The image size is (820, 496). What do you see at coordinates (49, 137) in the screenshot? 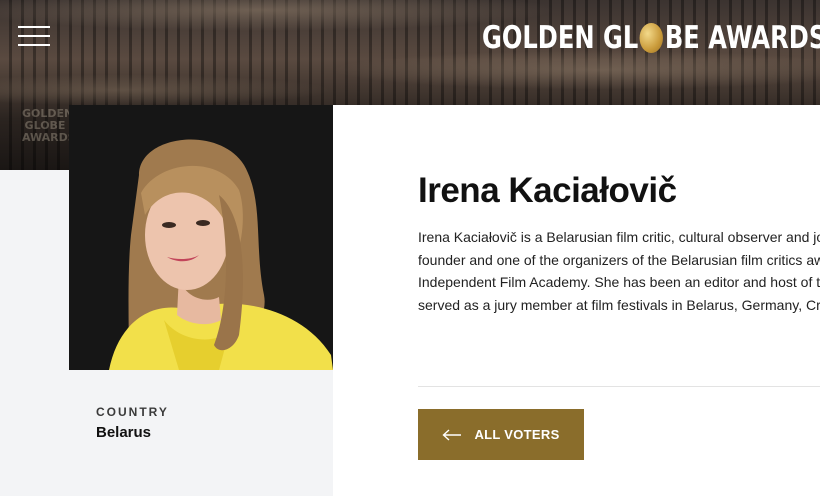
I see `background-logo-line: AWARDS` at bounding box center [49, 137].